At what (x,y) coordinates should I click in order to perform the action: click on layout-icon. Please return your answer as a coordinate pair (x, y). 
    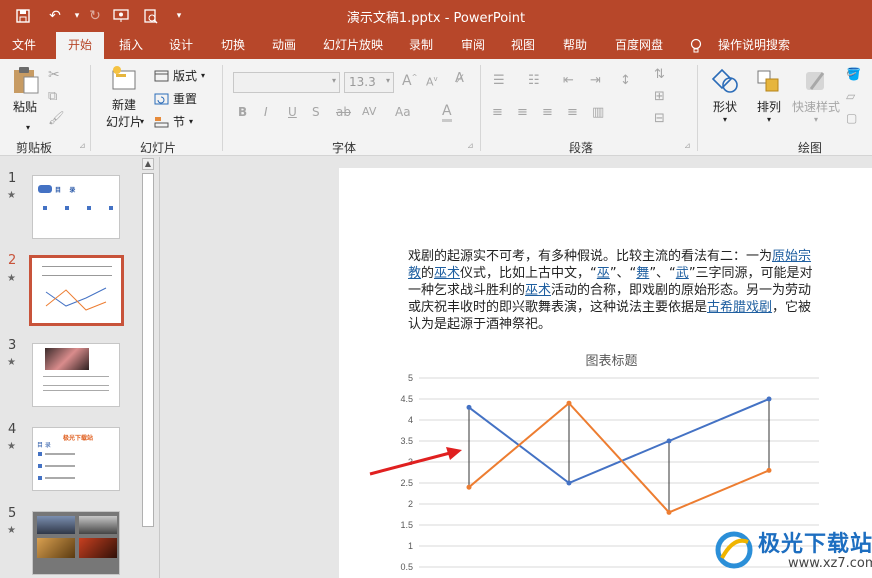
    Looking at the image, I should click on (161, 75).